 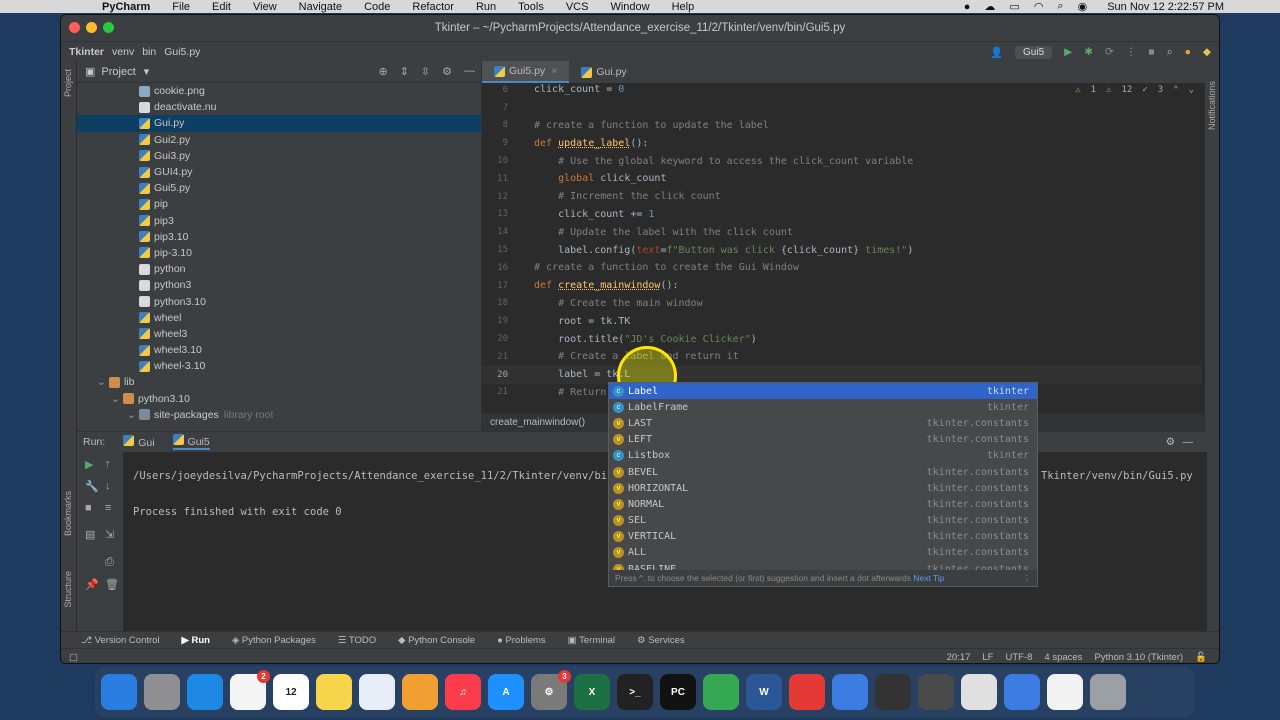 I want to click on completion-item: v HORIZONTAL tkinter.constants, so click(x=823, y=488).